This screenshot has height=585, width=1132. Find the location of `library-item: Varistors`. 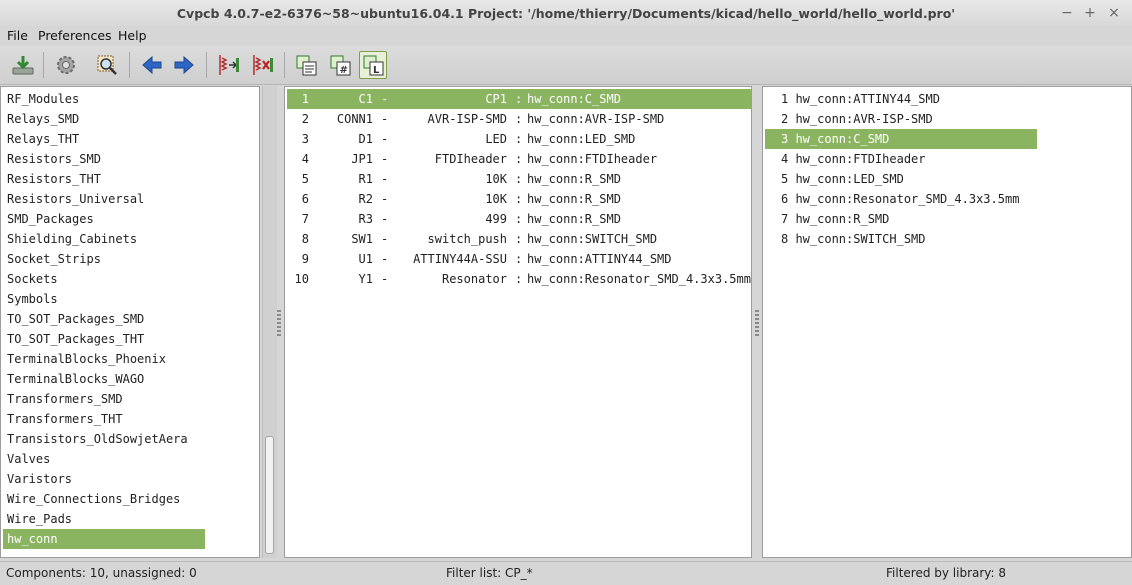

library-item: Varistors is located at coordinates (37, 479).